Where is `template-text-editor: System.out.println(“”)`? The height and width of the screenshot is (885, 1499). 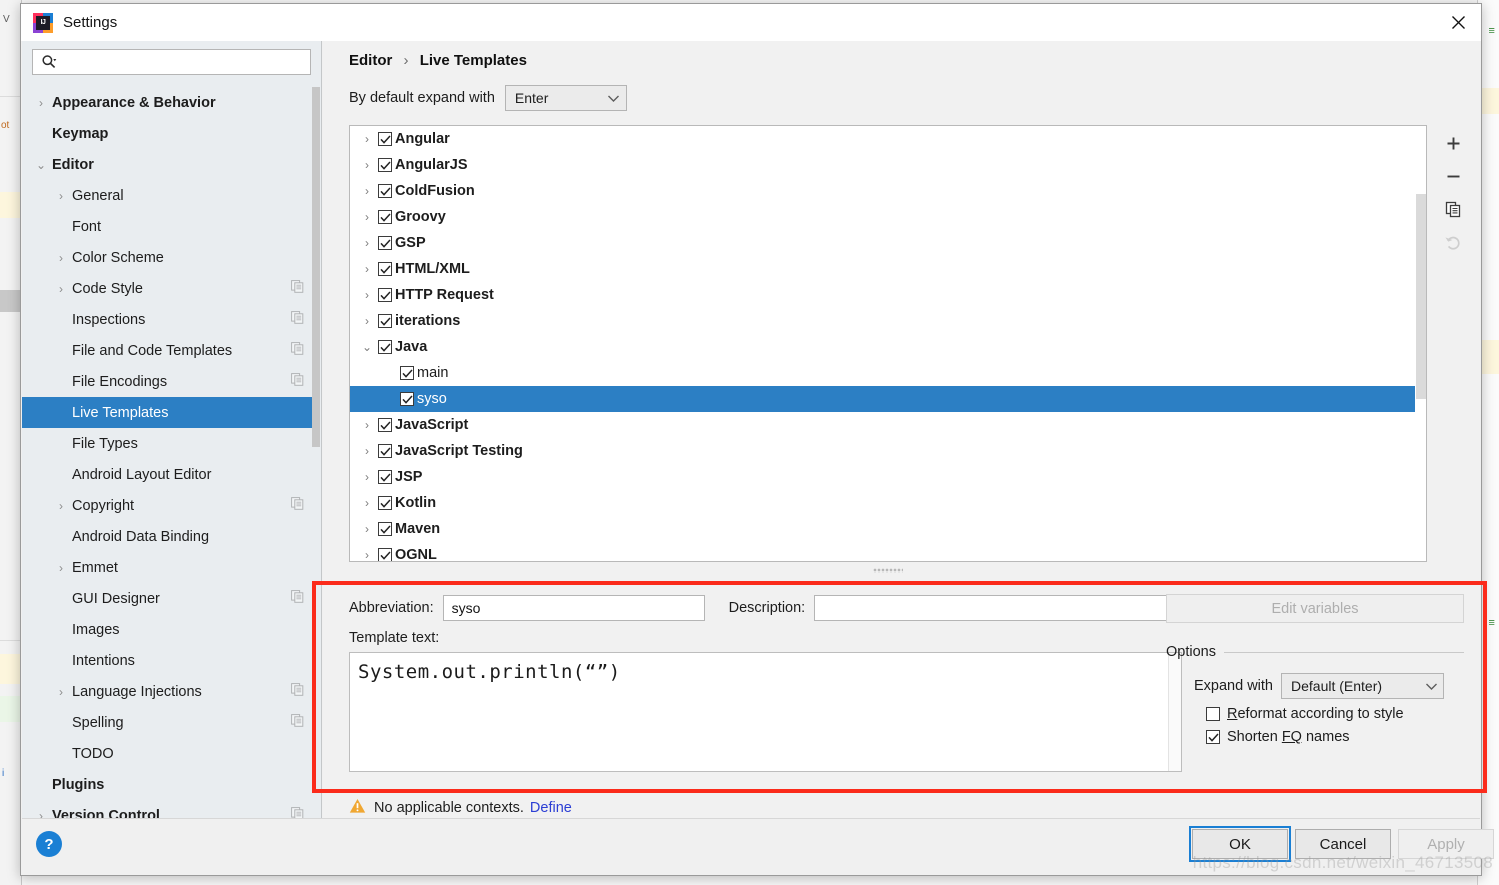 template-text-editor: System.out.println(“”) is located at coordinates (765, 712).